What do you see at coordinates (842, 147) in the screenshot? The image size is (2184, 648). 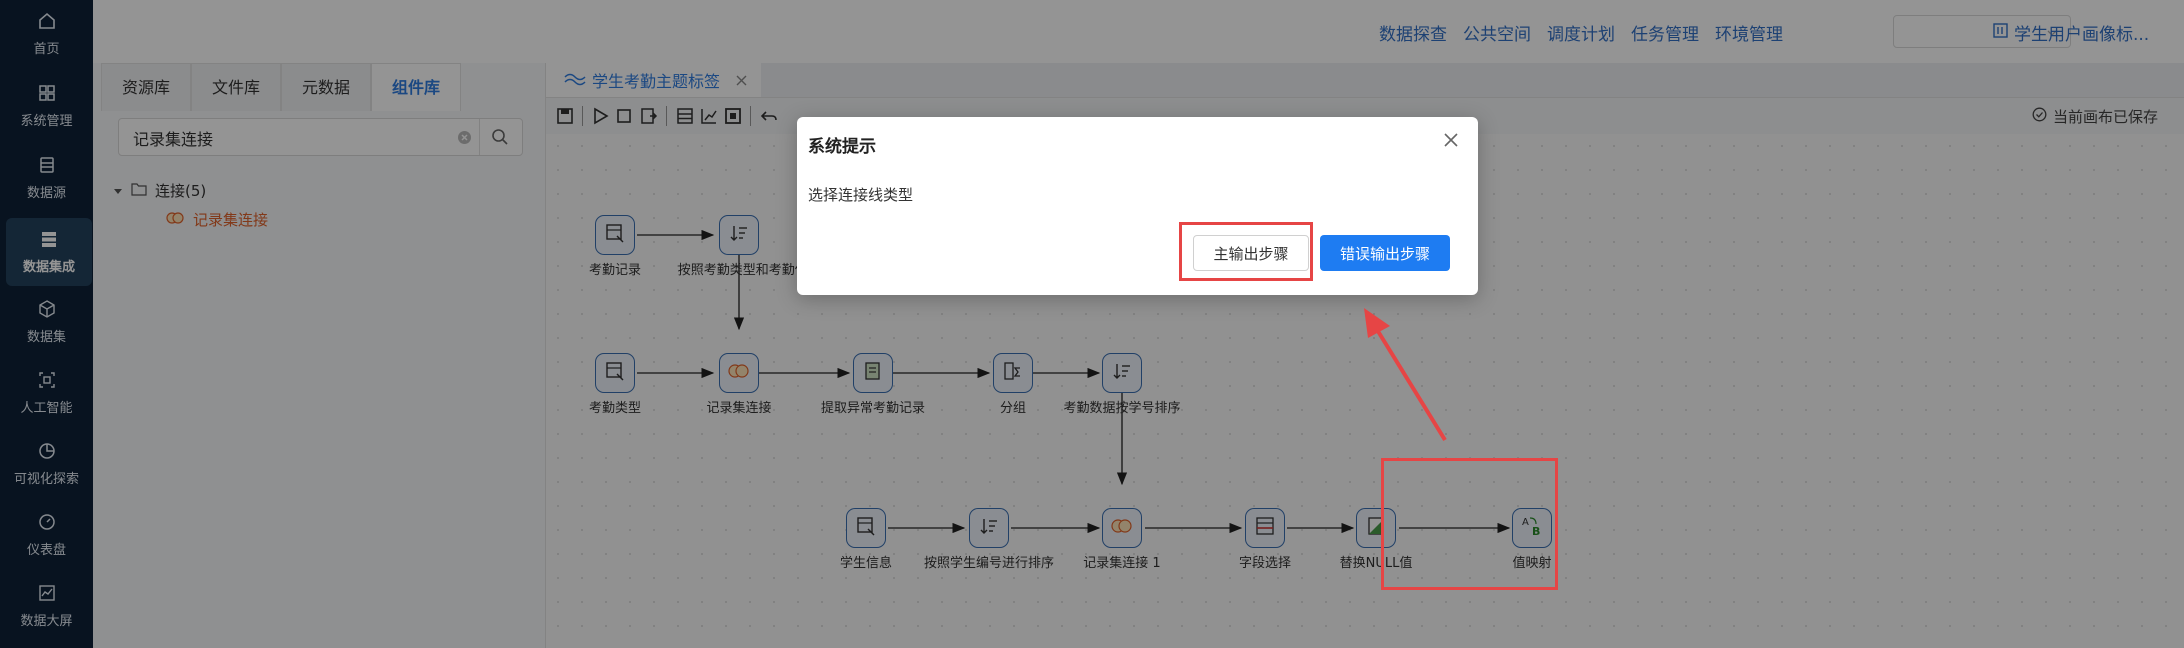 I see `dialog-title: 系统提示` at bounding box center [842, 147].